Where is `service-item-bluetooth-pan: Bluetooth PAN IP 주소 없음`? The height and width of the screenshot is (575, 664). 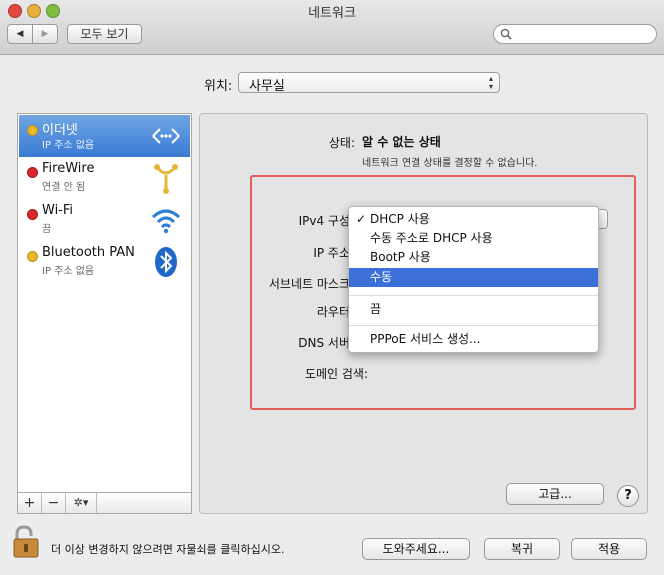
service-item-bluetooth-pan: Bluetooth PAN IP 주소 없음 is located at coordinates (104, 262).